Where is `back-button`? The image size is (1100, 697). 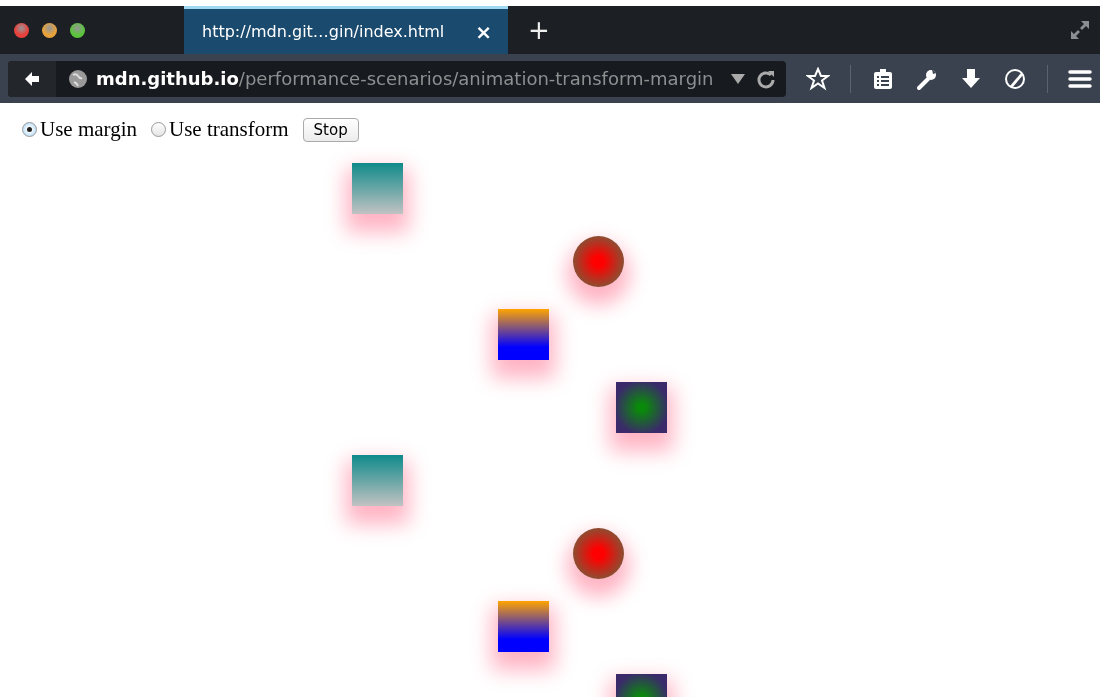
back-button is located at coordinates (32, 78).